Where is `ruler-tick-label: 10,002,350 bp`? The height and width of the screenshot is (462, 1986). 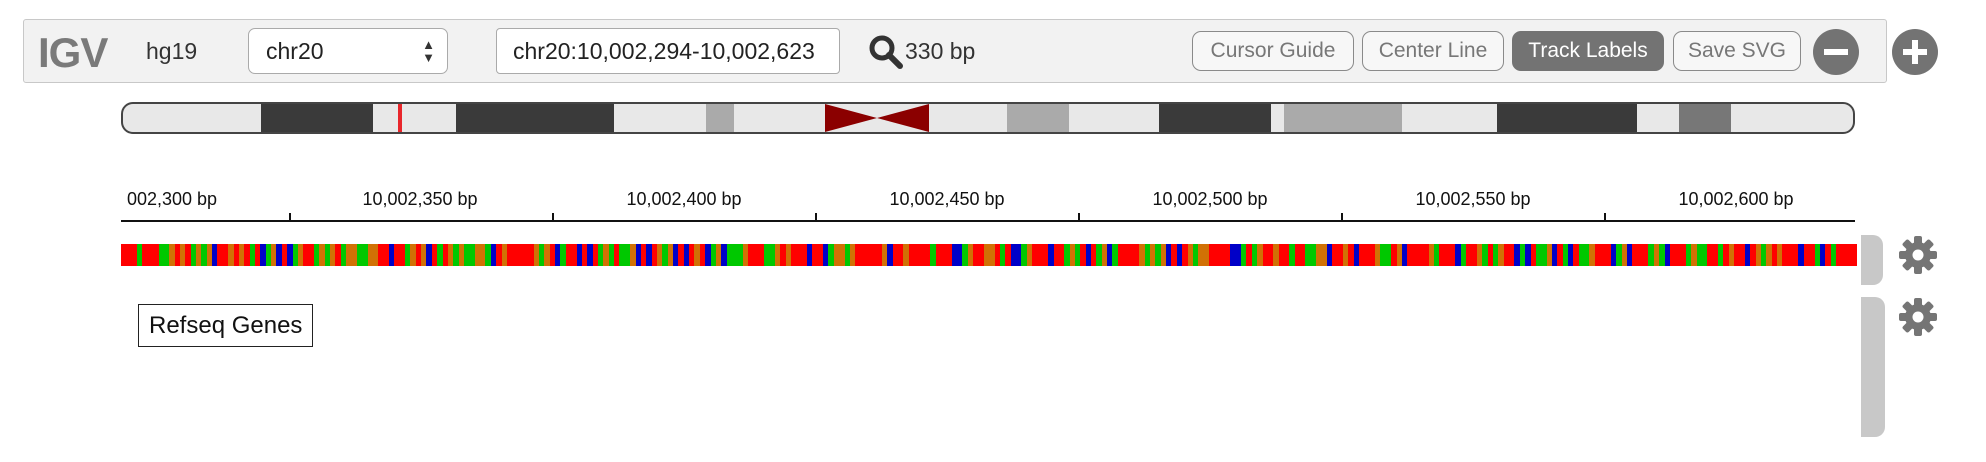
ruler-tick-label: 10,002,350 bp is located at coordinates (420, 199).